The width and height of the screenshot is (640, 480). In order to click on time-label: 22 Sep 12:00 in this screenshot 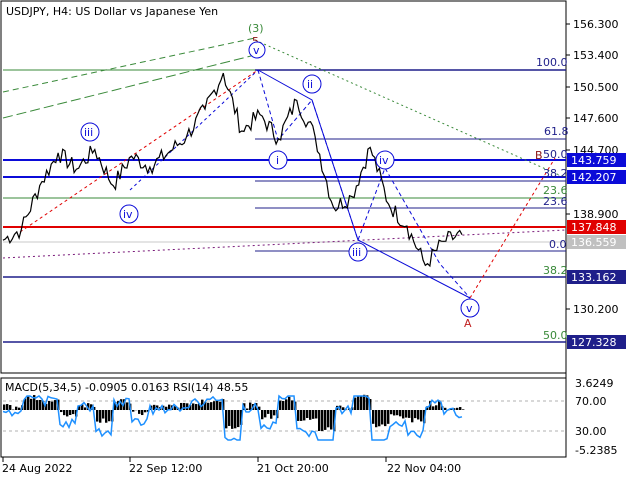, I will do `click(165, 468)`.